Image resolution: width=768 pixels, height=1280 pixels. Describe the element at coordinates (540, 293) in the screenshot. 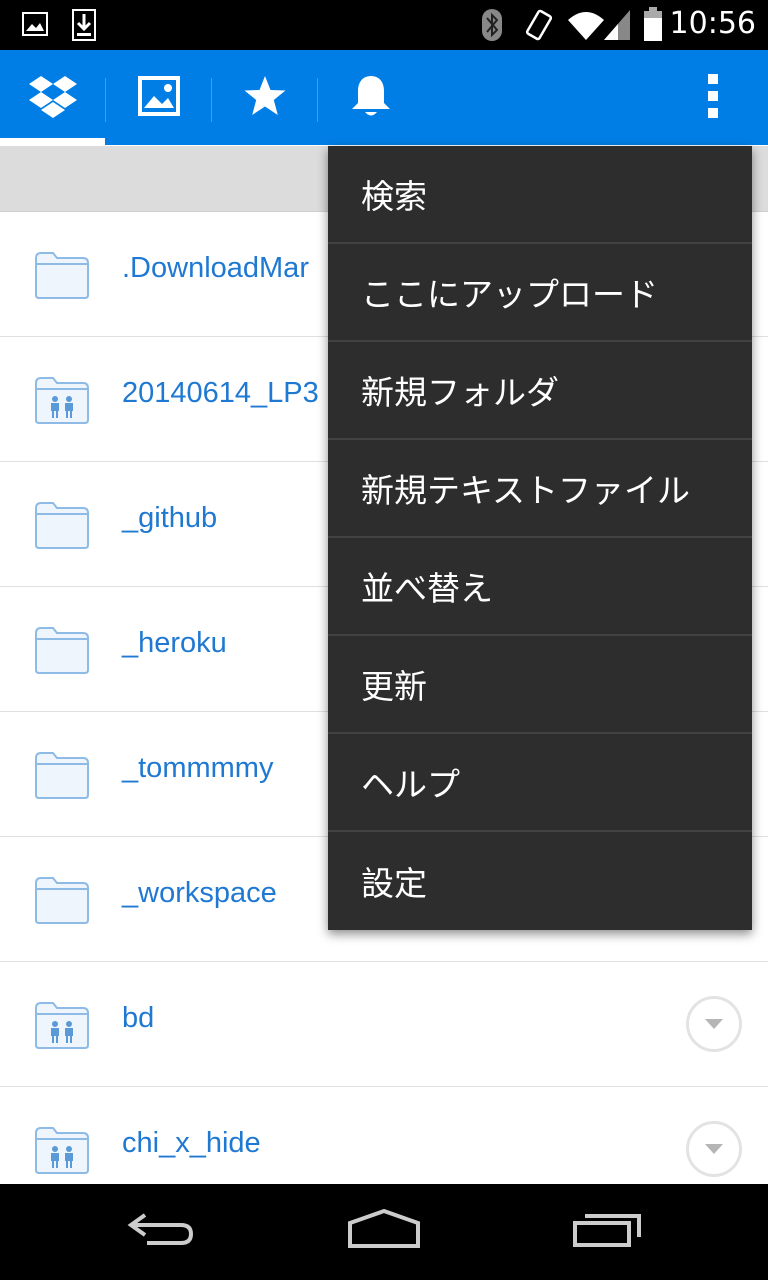

I see `menu-item-upload-here: ここにアップロード` at that location.